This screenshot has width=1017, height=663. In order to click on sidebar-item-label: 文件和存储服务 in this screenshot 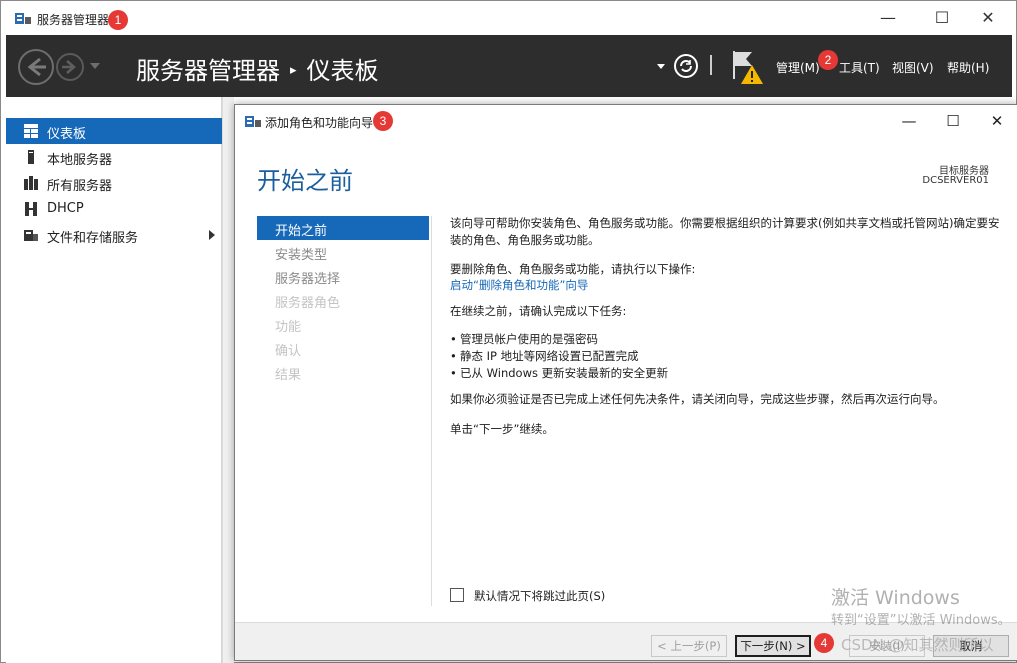, I will do `click(93, 238)`.